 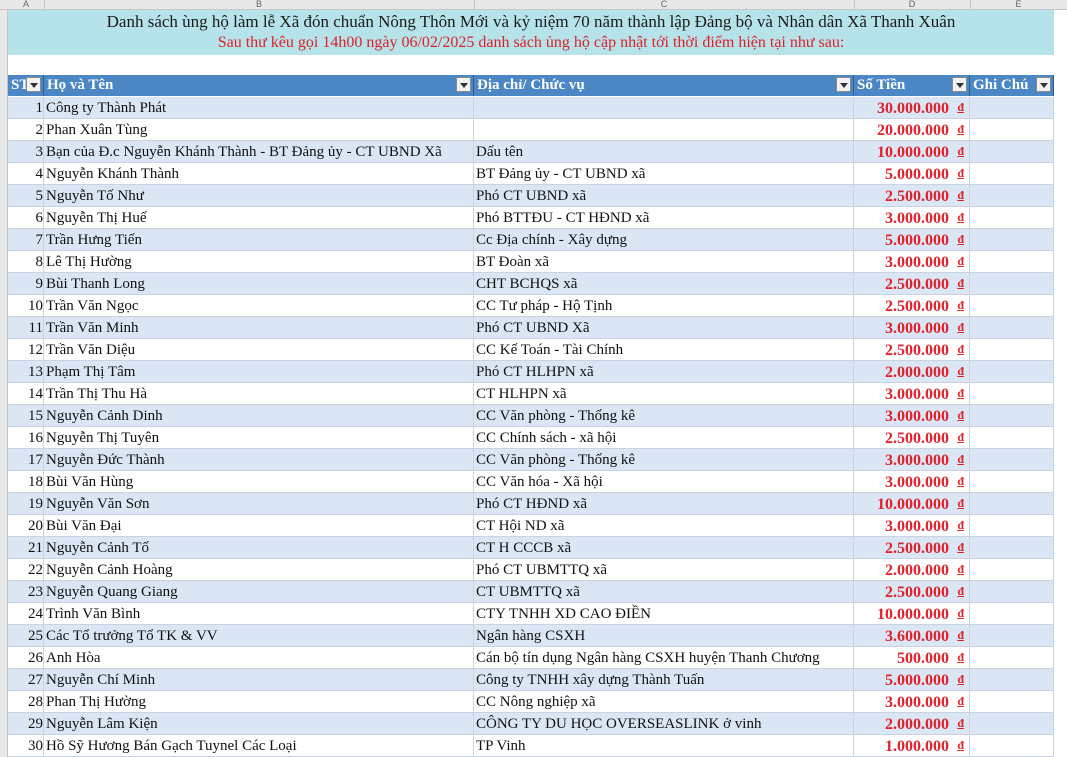 I want to click on cell-address: CC Nông nghiệp xã, so click(x=664, y=702).